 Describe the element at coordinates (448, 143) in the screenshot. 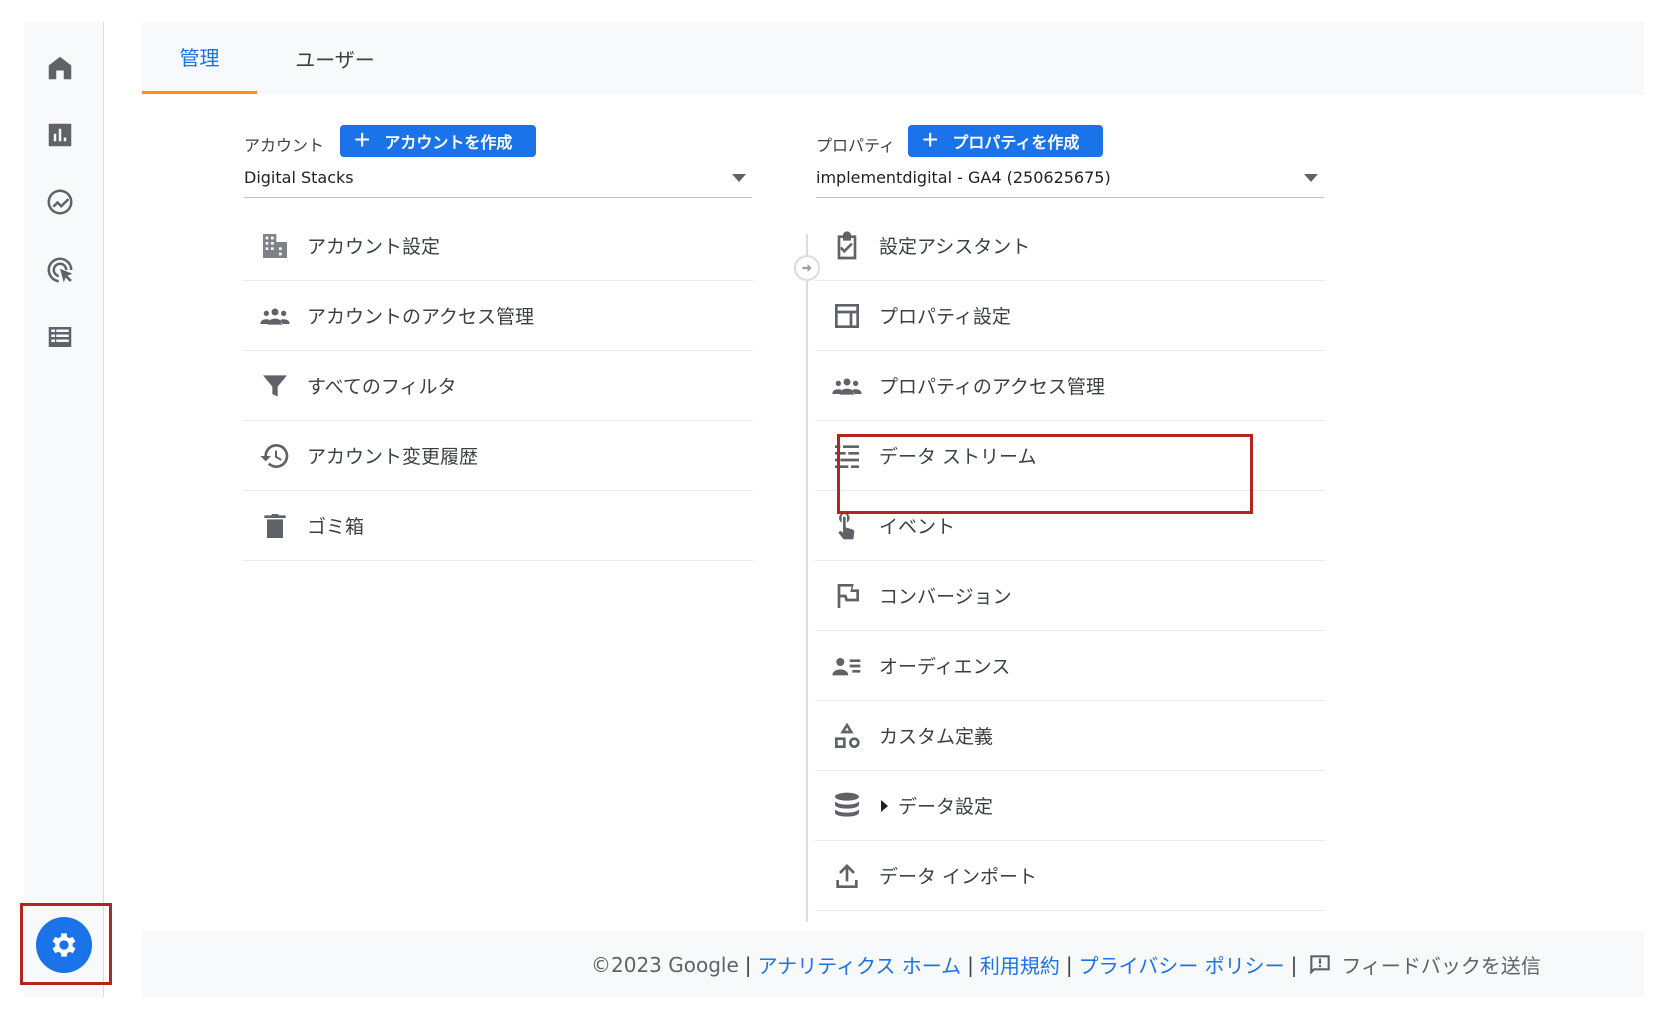

I see `create-account-label: アカウントを作成` at that location.